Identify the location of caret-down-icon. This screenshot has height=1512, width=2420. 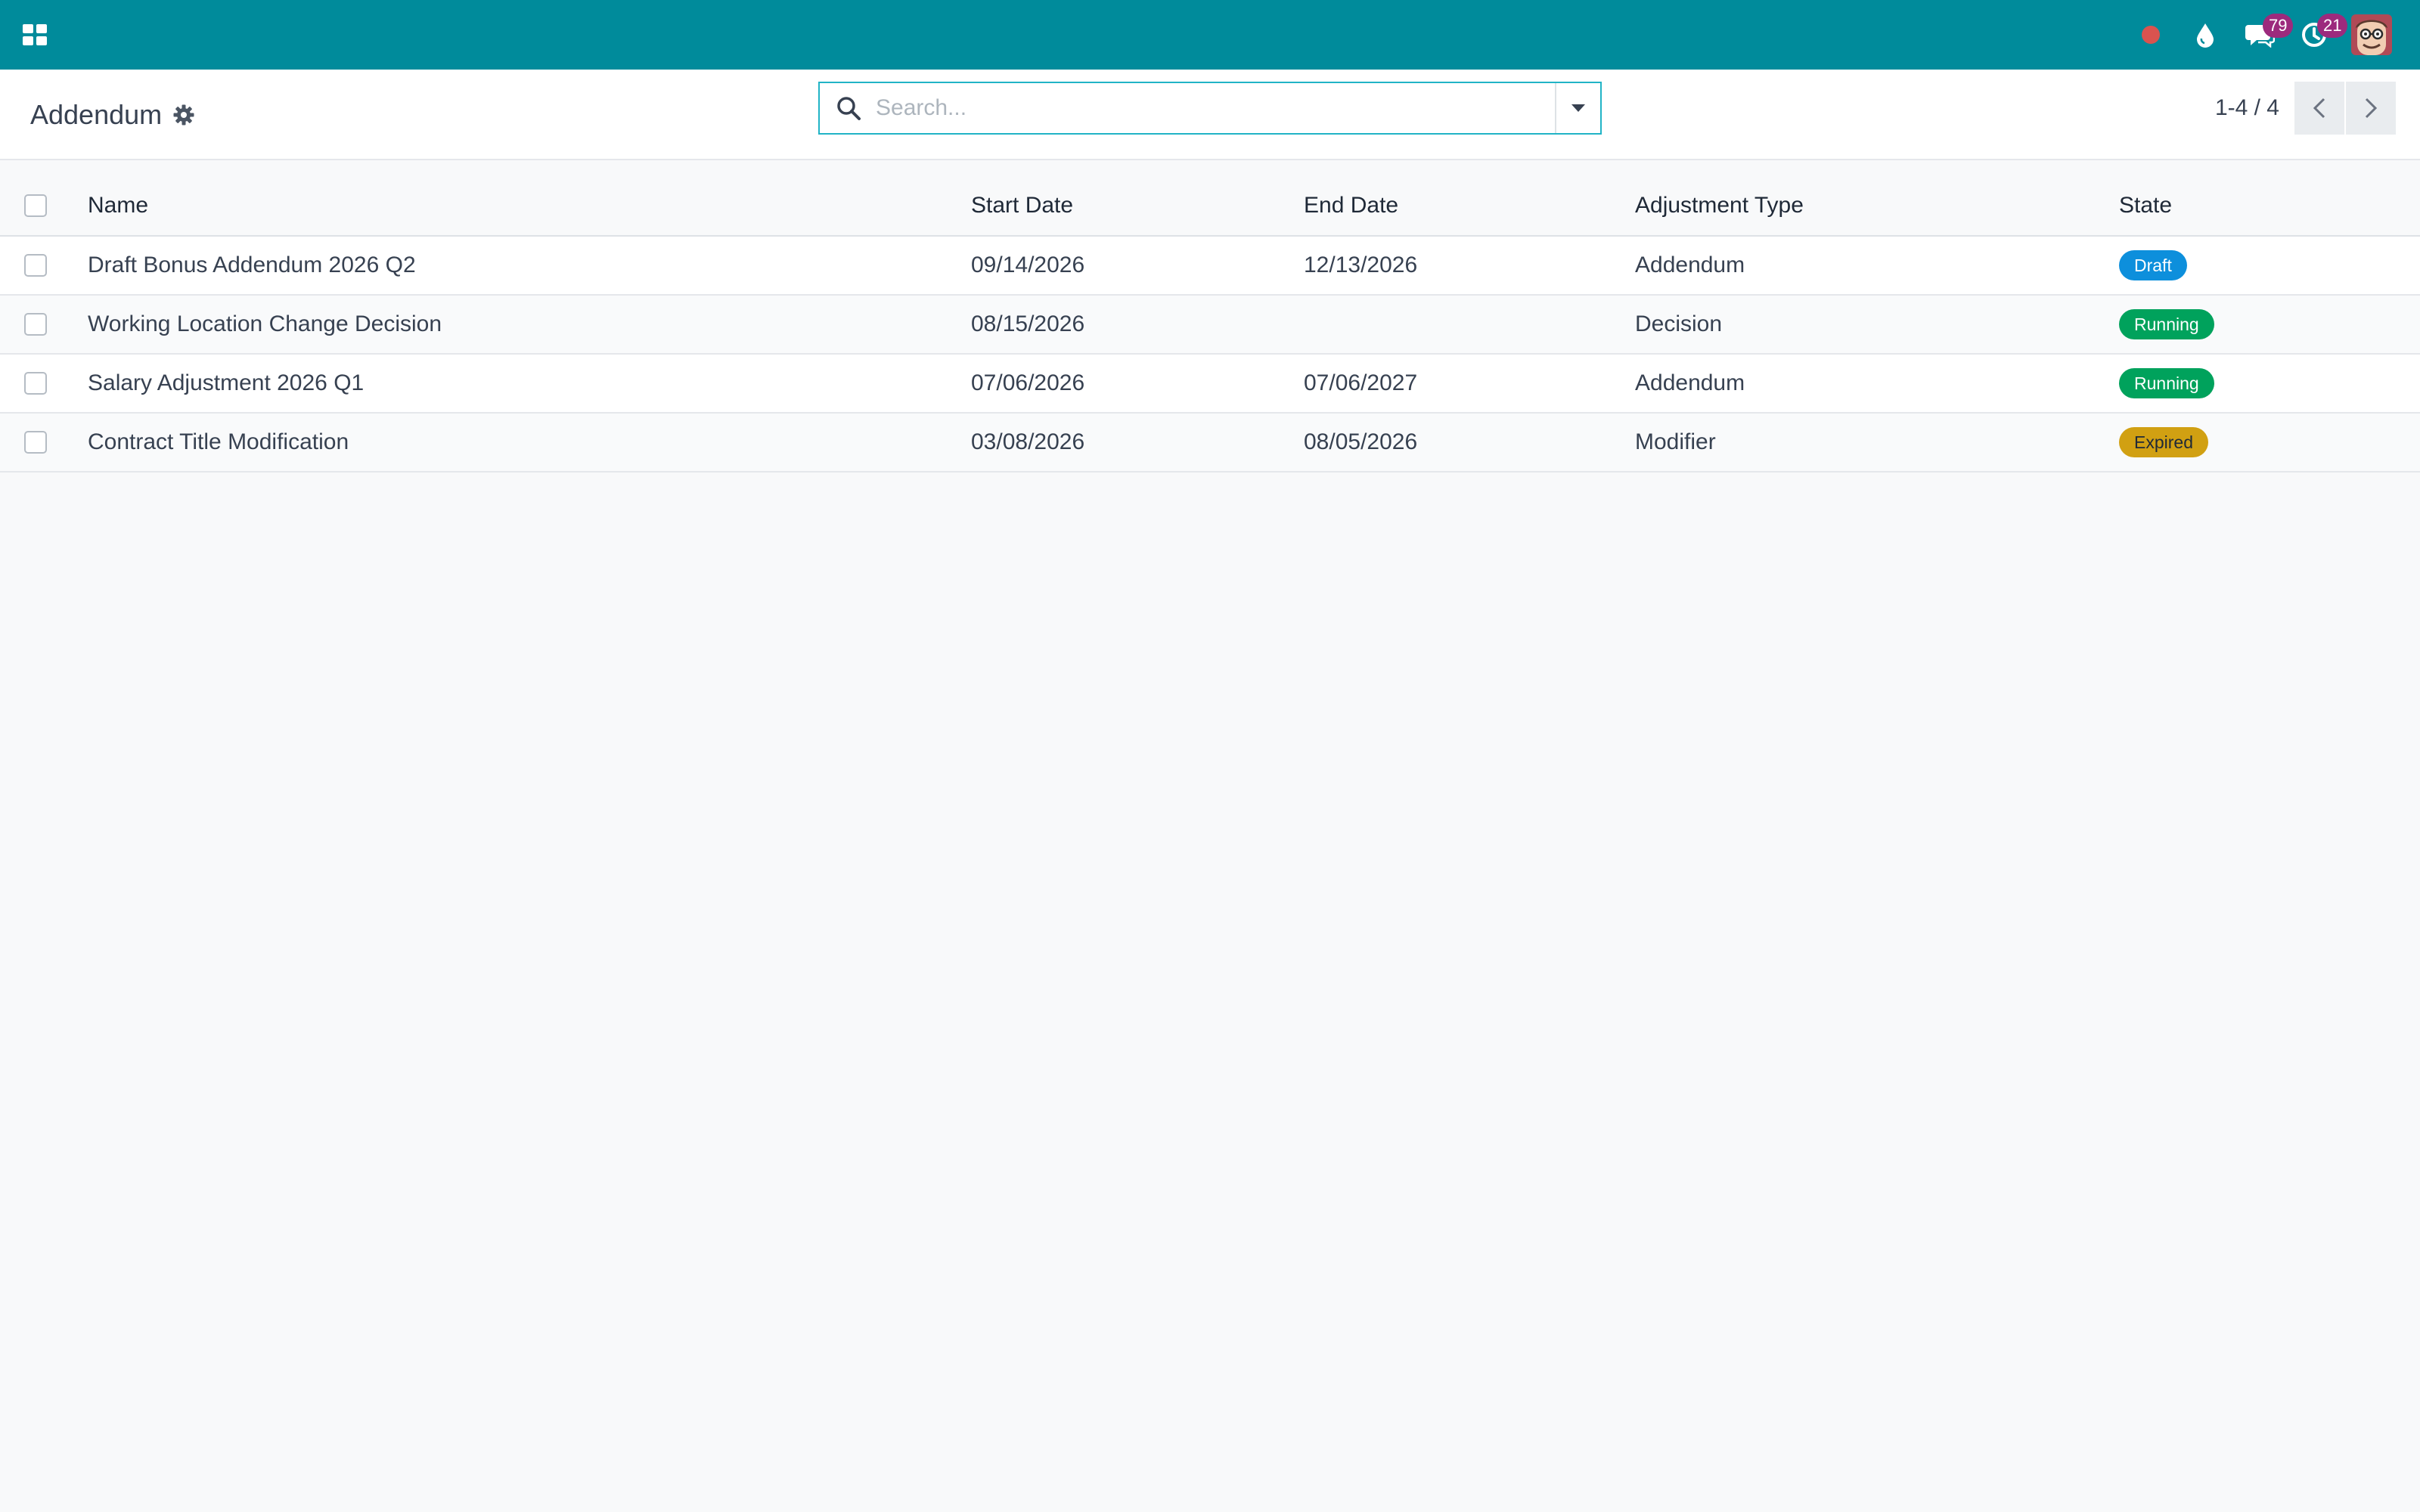
(1578, 108).